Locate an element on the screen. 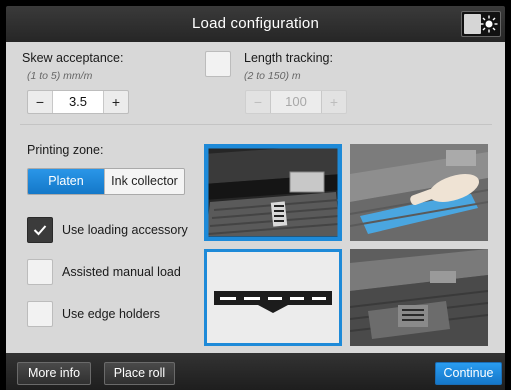  length-tracking-checkbox is located at coordinates (218, 64).